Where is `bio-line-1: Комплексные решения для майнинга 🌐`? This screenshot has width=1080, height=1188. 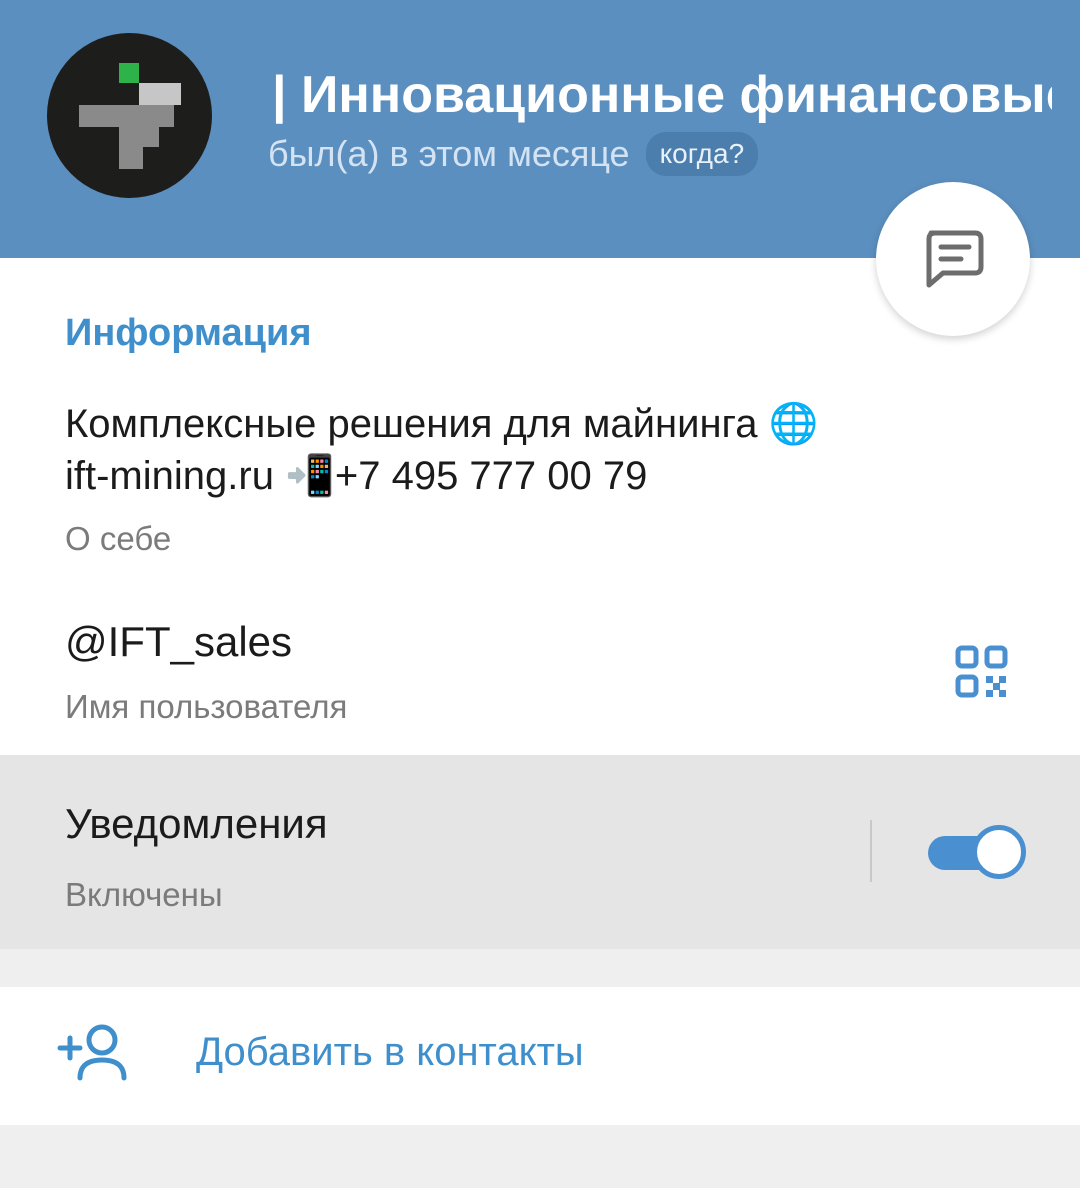 bio-line-1: Комплексные решения для майнинга 🌐 is located at coordinates (441, 423).